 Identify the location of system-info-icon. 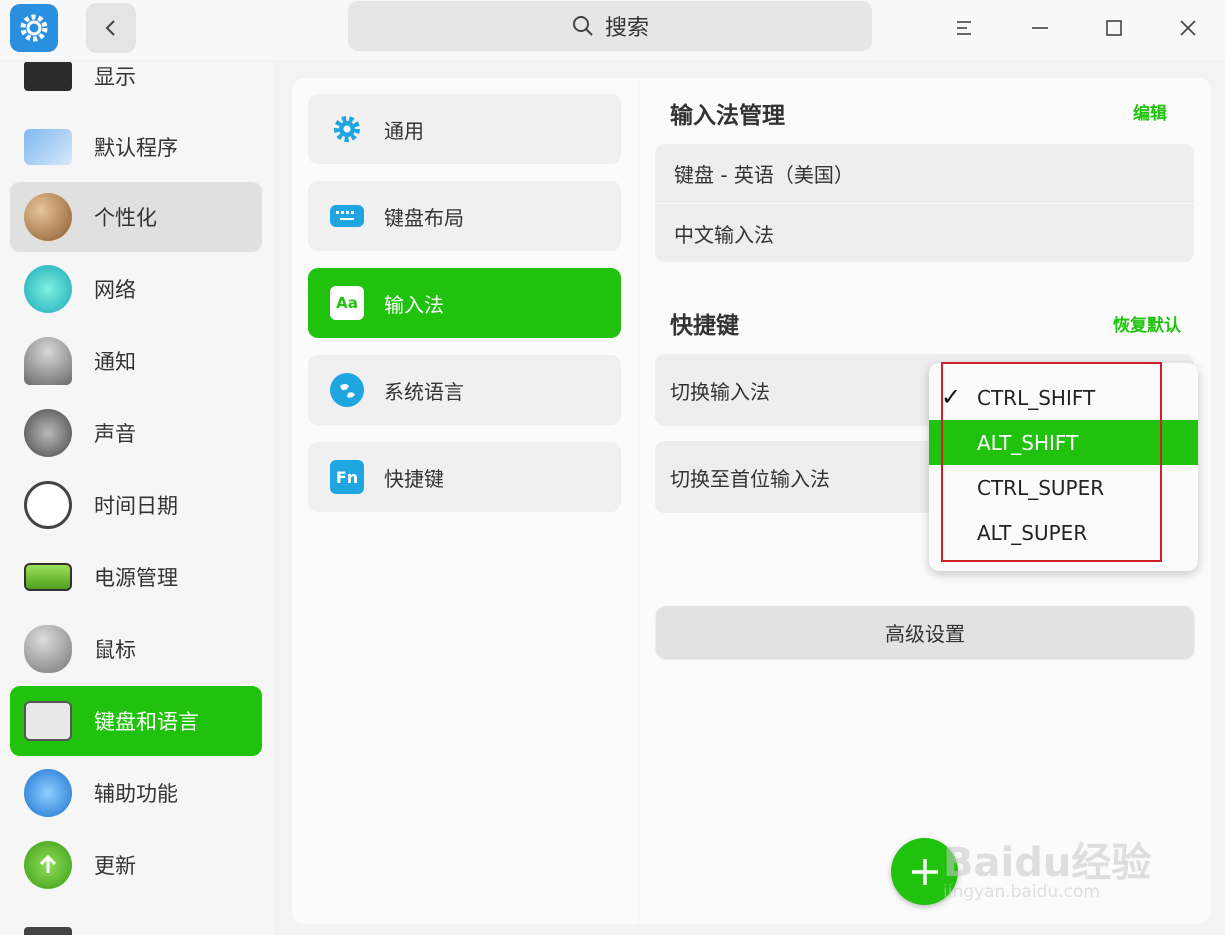
(48, 931).